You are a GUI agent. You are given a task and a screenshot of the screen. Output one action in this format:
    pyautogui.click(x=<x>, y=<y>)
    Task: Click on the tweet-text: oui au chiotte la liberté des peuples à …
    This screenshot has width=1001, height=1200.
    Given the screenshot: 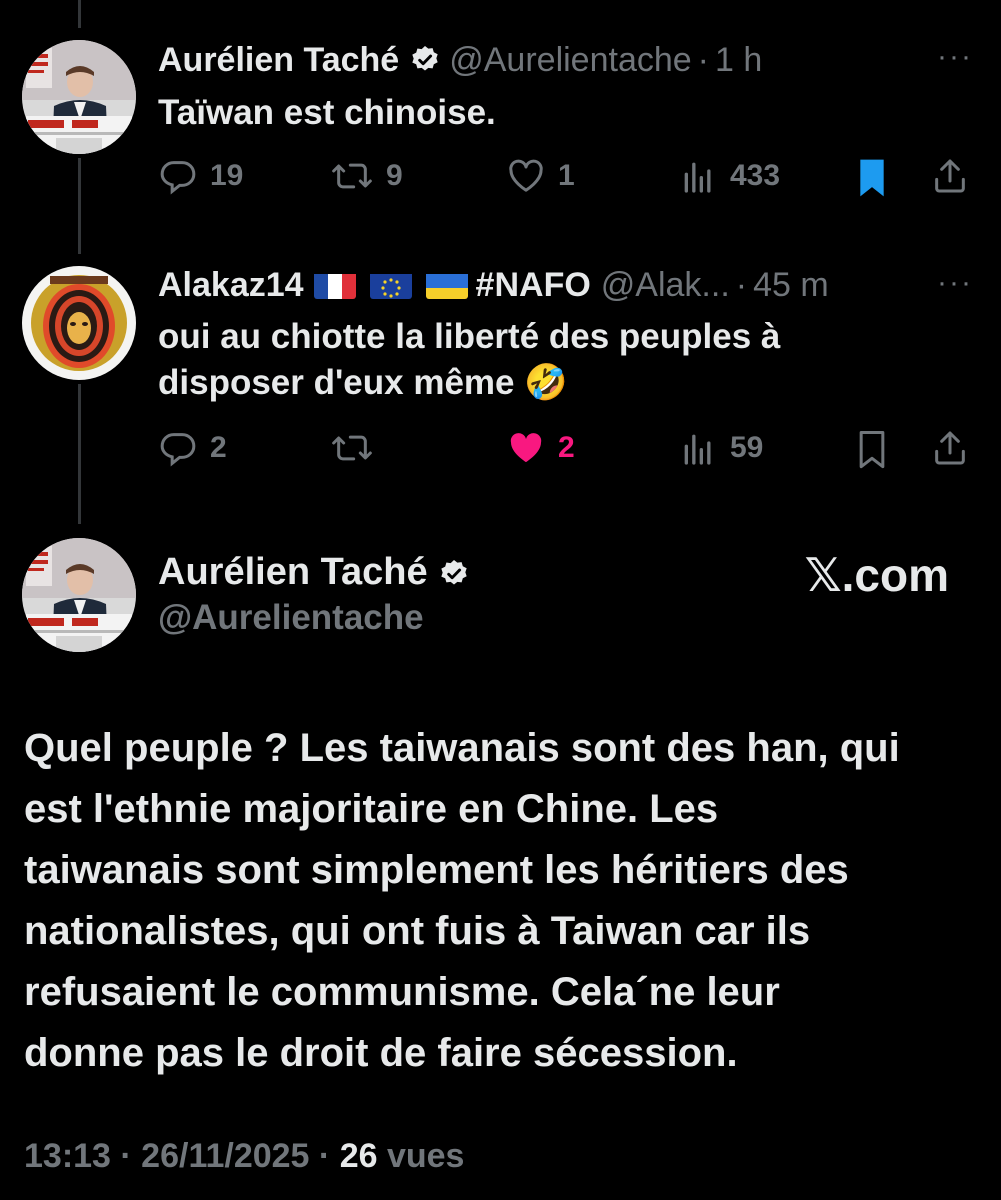 What is the action you would take?
    pyautogui.click(x=558, y=360)
    